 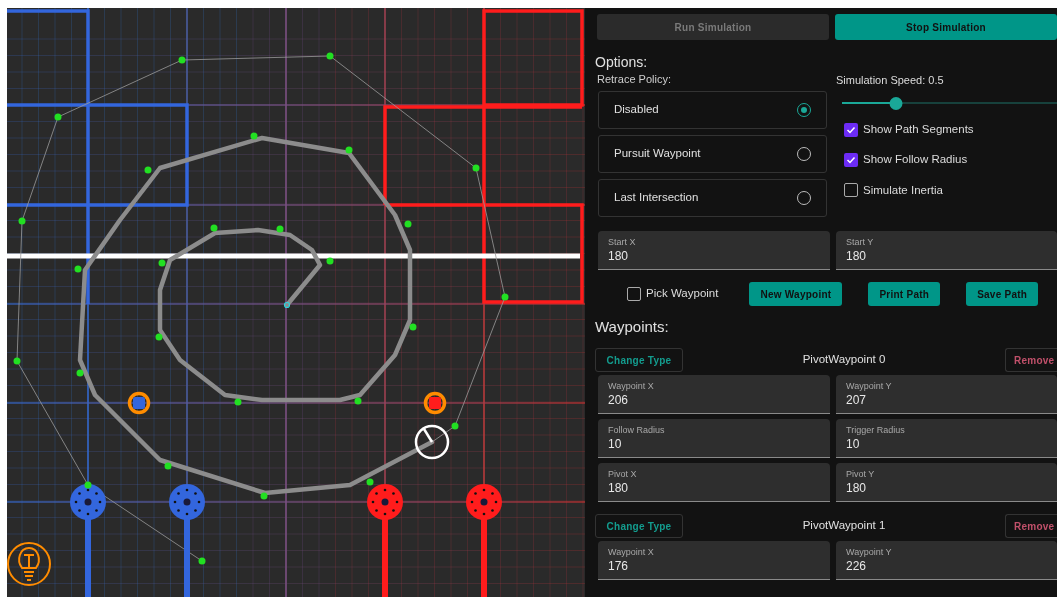 What do you see at coordinates (946, 560) in the screenshot?
I see `number-field: Waypoint Y 226` at bounding box center [946, 560].